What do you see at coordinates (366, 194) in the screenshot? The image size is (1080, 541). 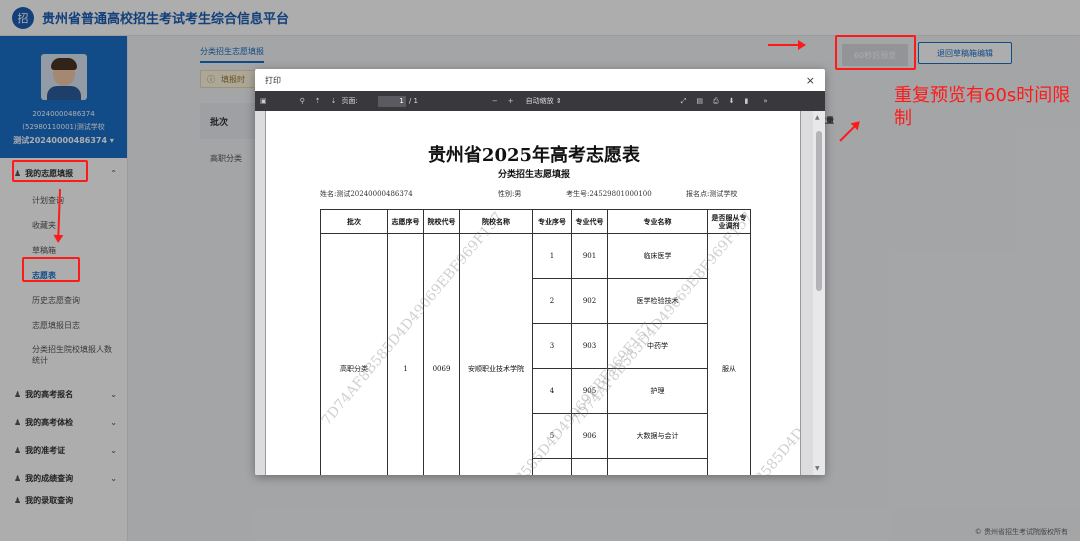 I see `doc-name: 姓名:测试20240000486374` at bounding box center [366, 194].